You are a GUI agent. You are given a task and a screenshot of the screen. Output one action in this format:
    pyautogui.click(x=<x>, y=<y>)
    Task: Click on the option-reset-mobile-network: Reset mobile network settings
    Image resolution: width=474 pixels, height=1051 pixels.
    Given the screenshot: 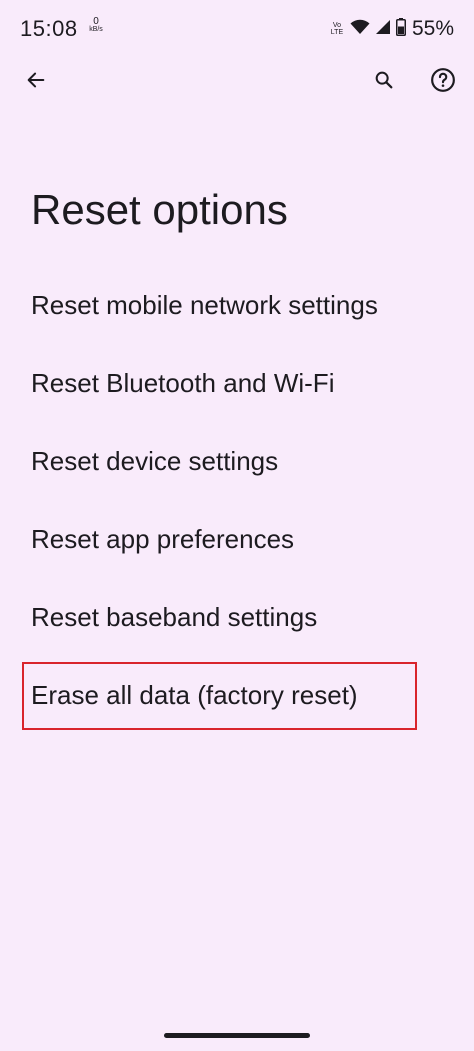 What is the action you would take?
    pyautogui.click(x=237, y=305)
    